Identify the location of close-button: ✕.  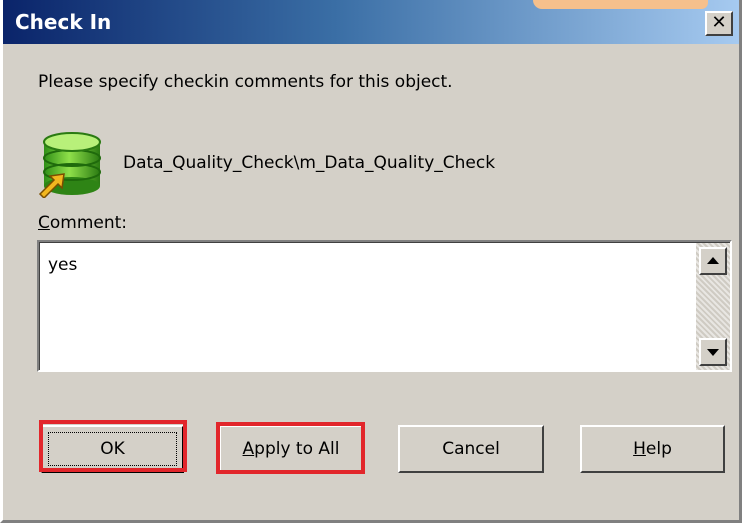
(719, 23).